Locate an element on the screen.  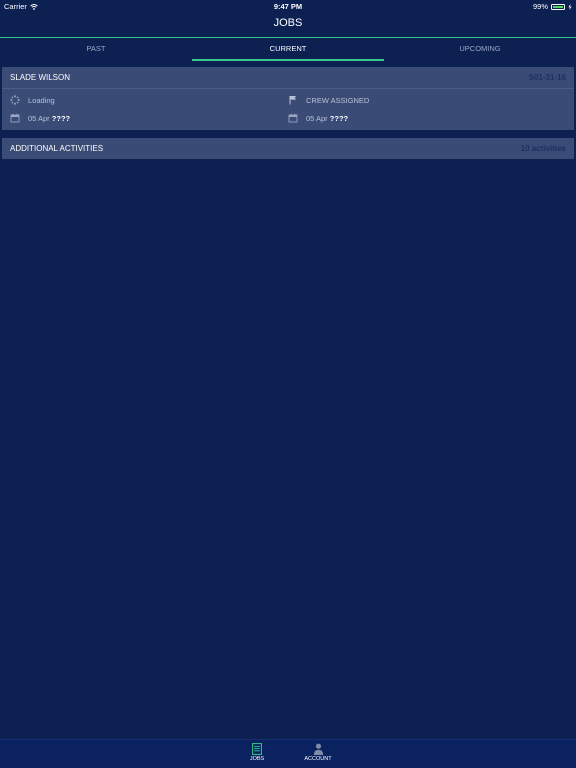
nav-header: JOBS is located at coordinates (288, 25).